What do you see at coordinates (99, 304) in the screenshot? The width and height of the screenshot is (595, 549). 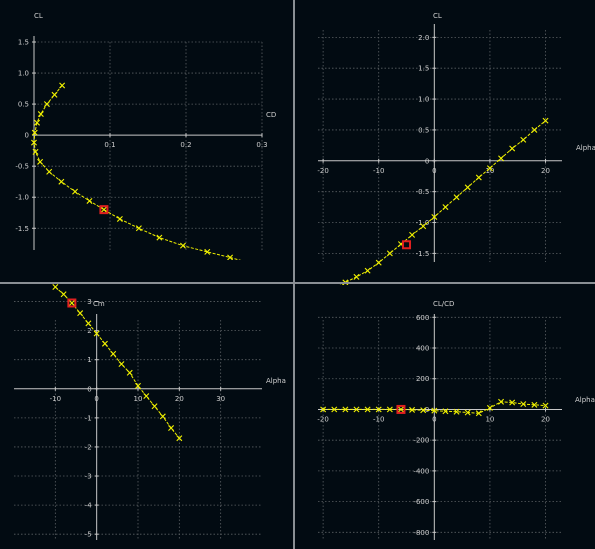 I see `y-axis-label: Cm` at bounding box center [99, 304].